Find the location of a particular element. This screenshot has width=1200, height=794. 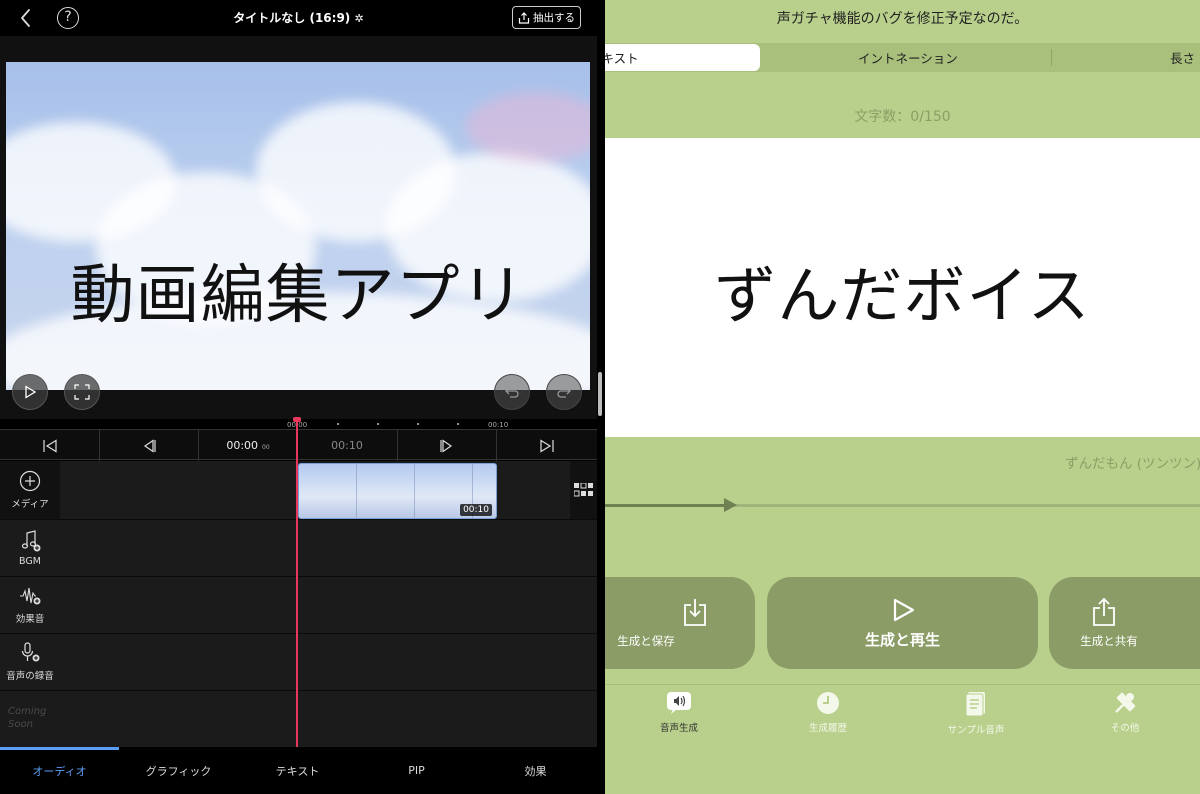

skip-start-icon is located at coordinates (49, 445).